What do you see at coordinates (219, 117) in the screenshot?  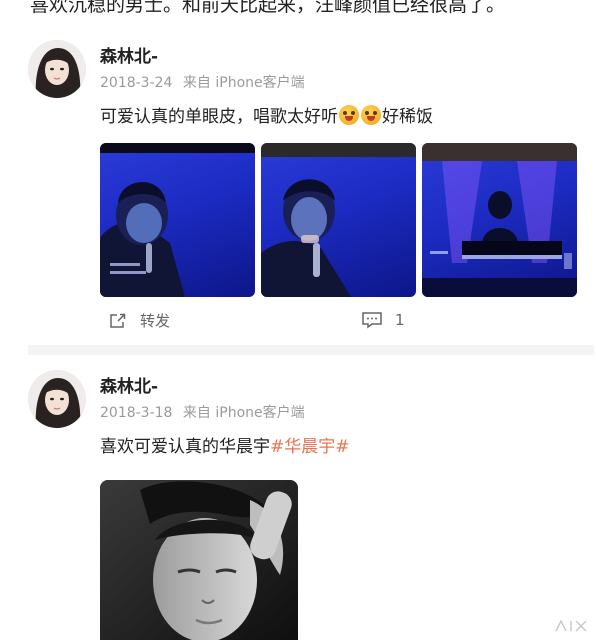 I see `post-text-part: 可爱认真的单眼皮，唱歌太好听` at bounding box center [219, 117].